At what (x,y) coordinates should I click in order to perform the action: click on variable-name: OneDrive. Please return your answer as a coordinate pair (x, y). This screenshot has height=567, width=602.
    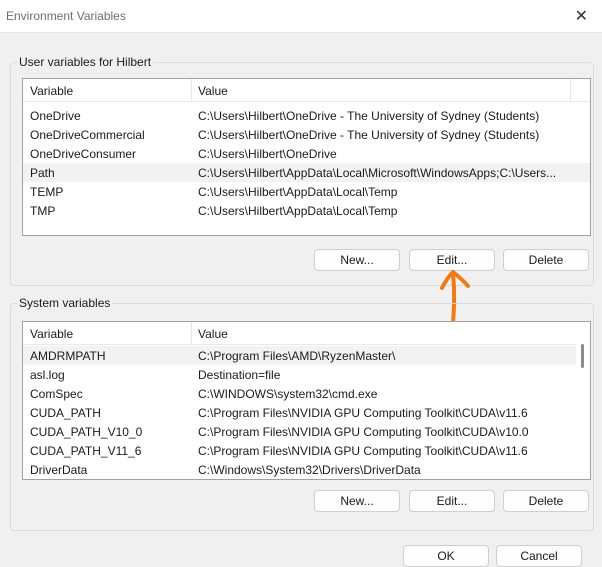
    Looking at the image, I should click on (55, 116).